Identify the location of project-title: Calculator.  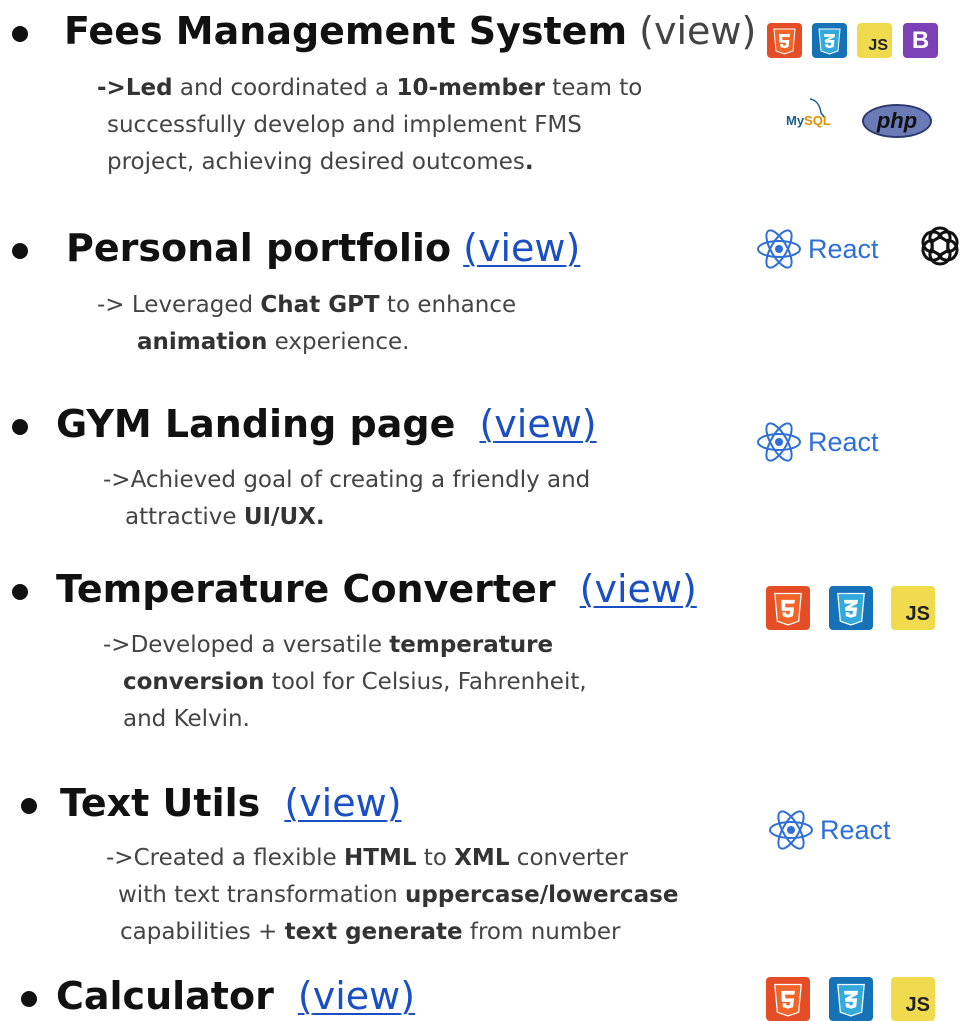
(165, 996).